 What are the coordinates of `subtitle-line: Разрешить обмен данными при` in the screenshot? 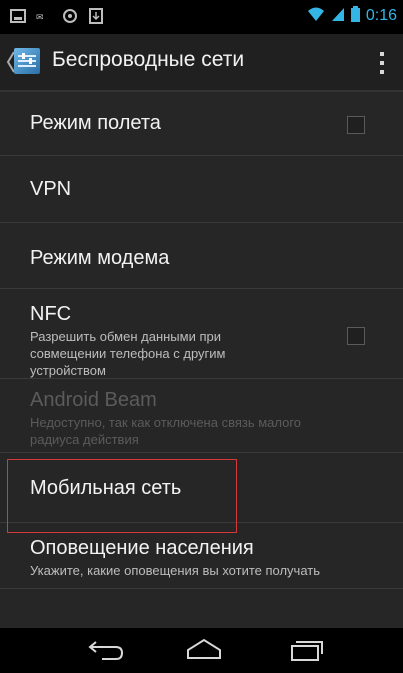 It's located at (125, 336).